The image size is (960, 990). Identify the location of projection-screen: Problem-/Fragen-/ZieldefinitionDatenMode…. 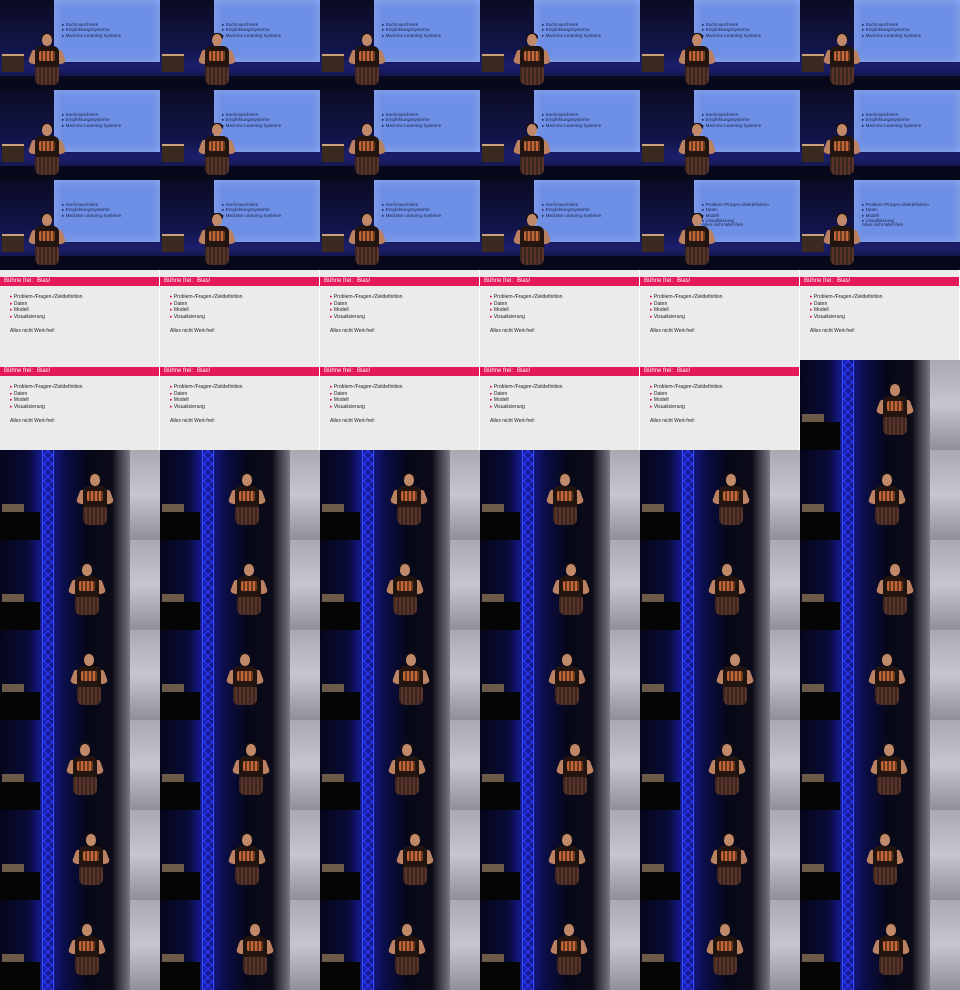
(907, 211).